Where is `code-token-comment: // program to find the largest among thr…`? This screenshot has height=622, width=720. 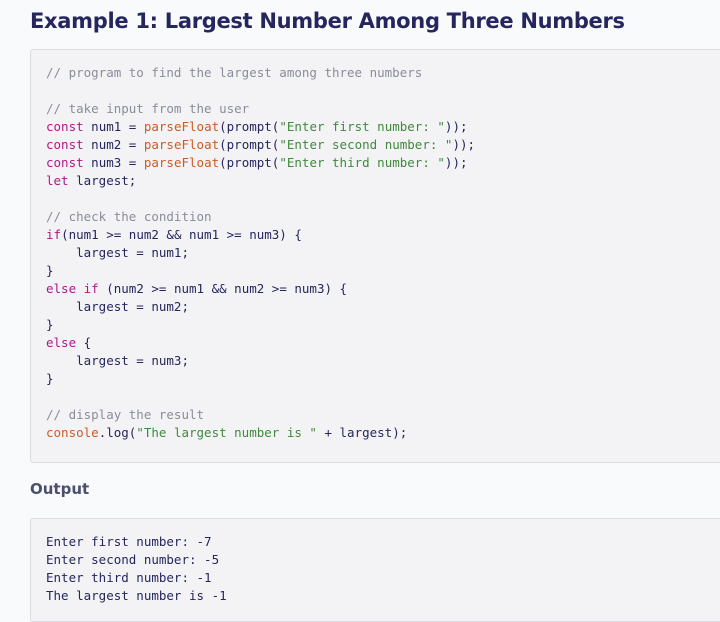
code-token-comment: // program to find the largest among thr… is located at coordinates (234, 72).